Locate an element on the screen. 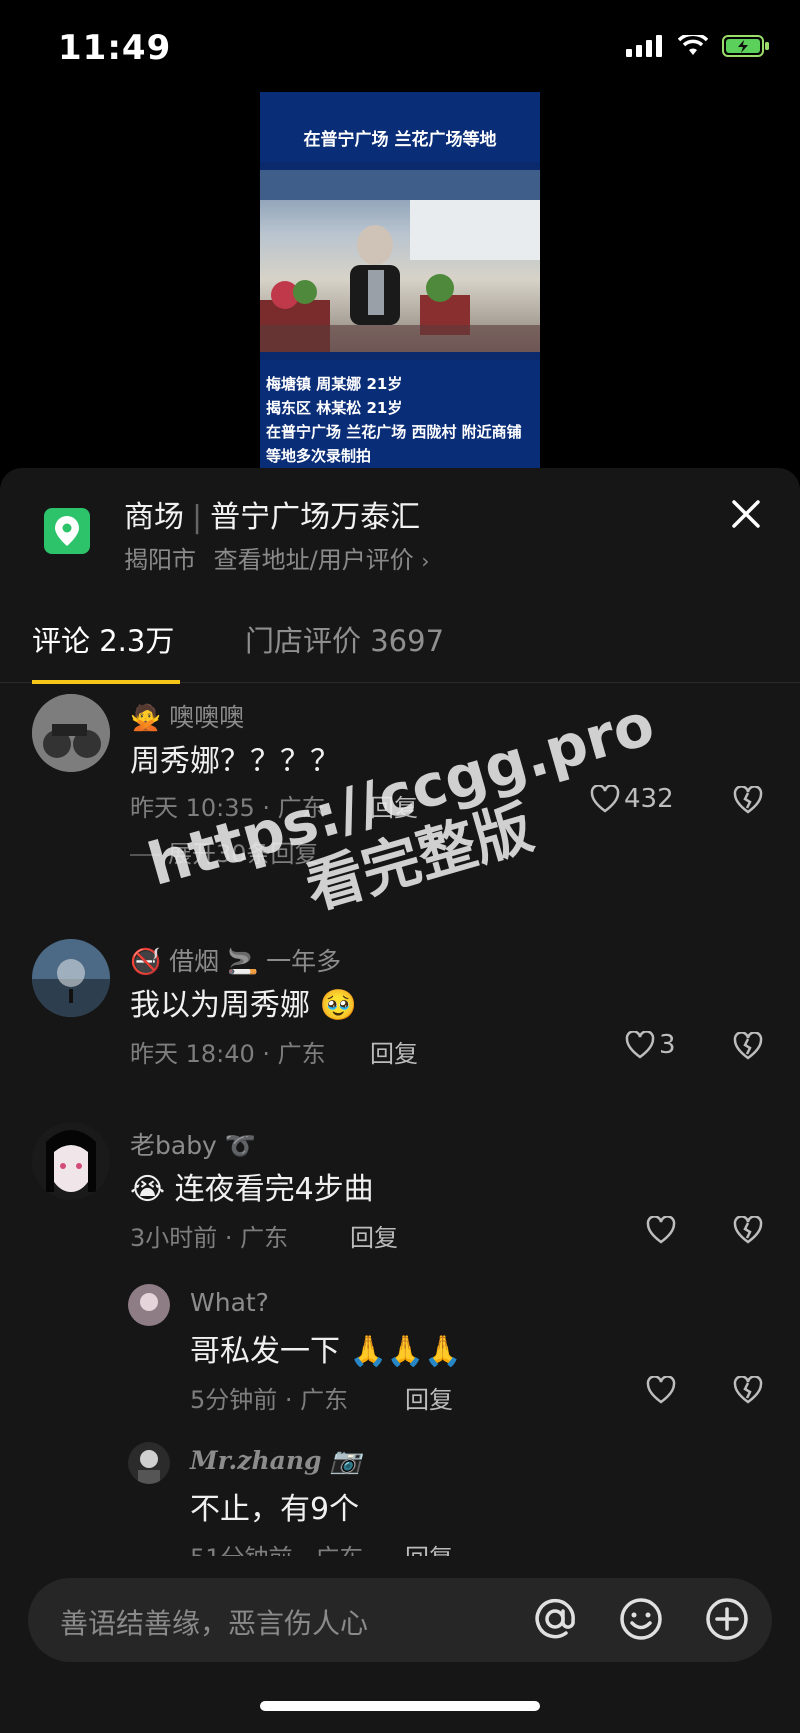 This screenshot has height=1733, width=800. close-icon is located at coordinates (746, 514).